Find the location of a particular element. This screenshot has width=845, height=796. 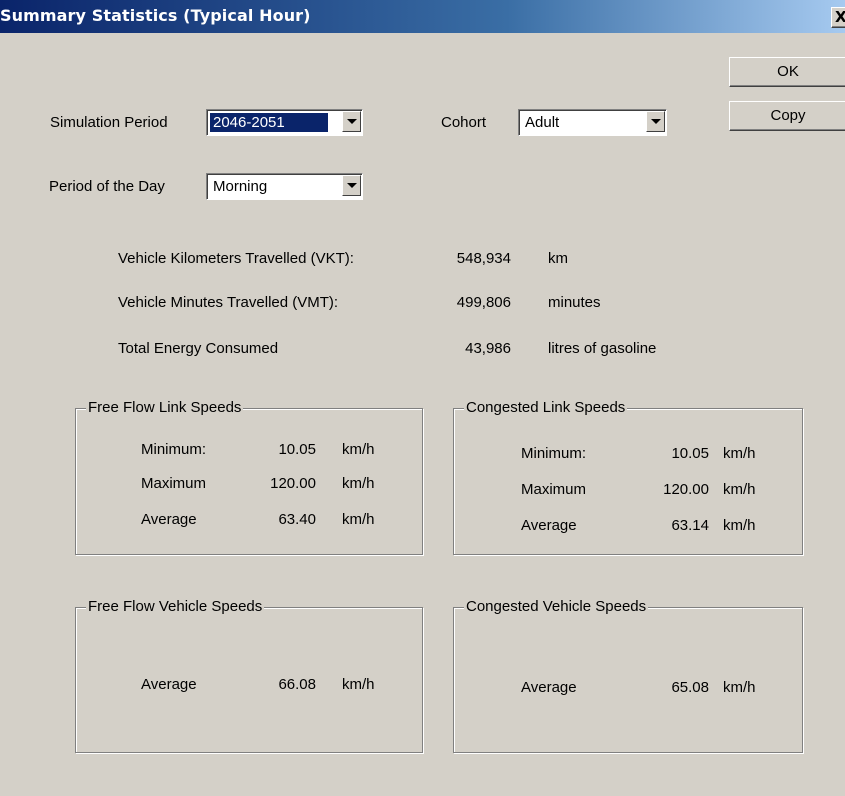

close-icon: X is located at coordinates (840, 17).